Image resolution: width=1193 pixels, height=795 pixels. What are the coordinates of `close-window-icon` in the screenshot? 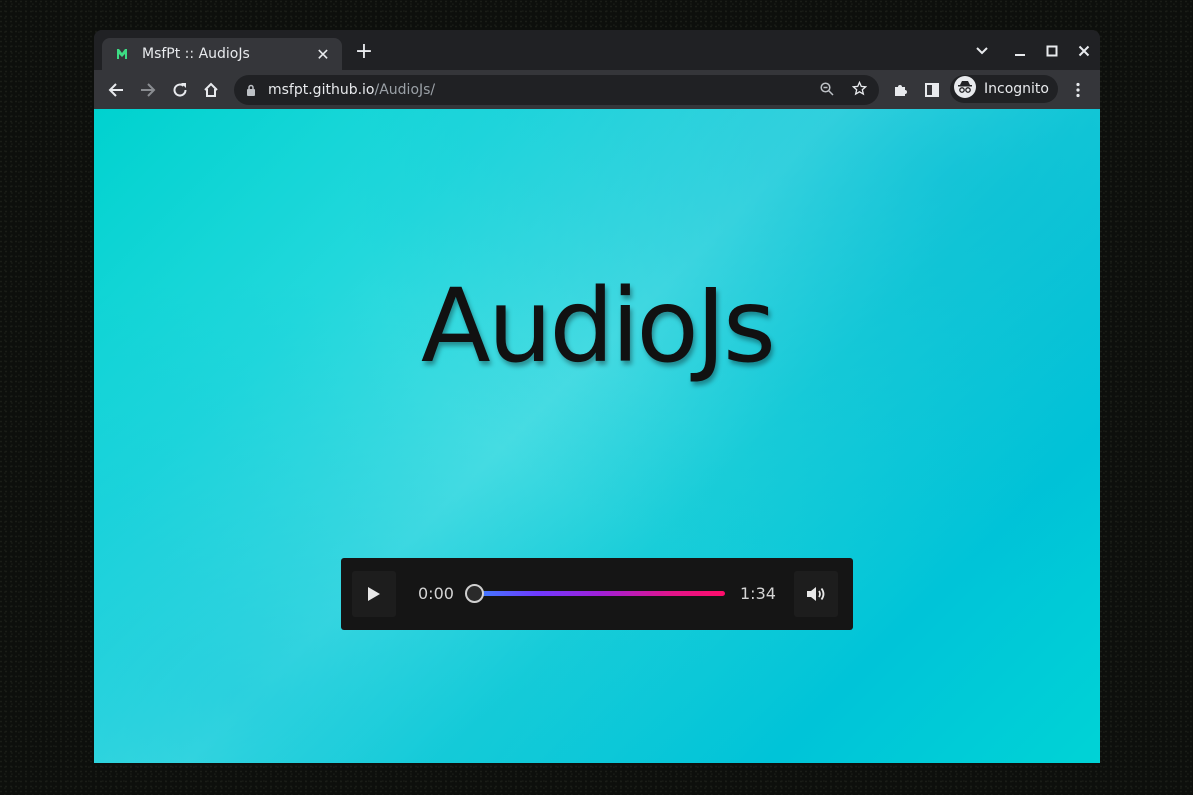 It's located at (1084, 51).